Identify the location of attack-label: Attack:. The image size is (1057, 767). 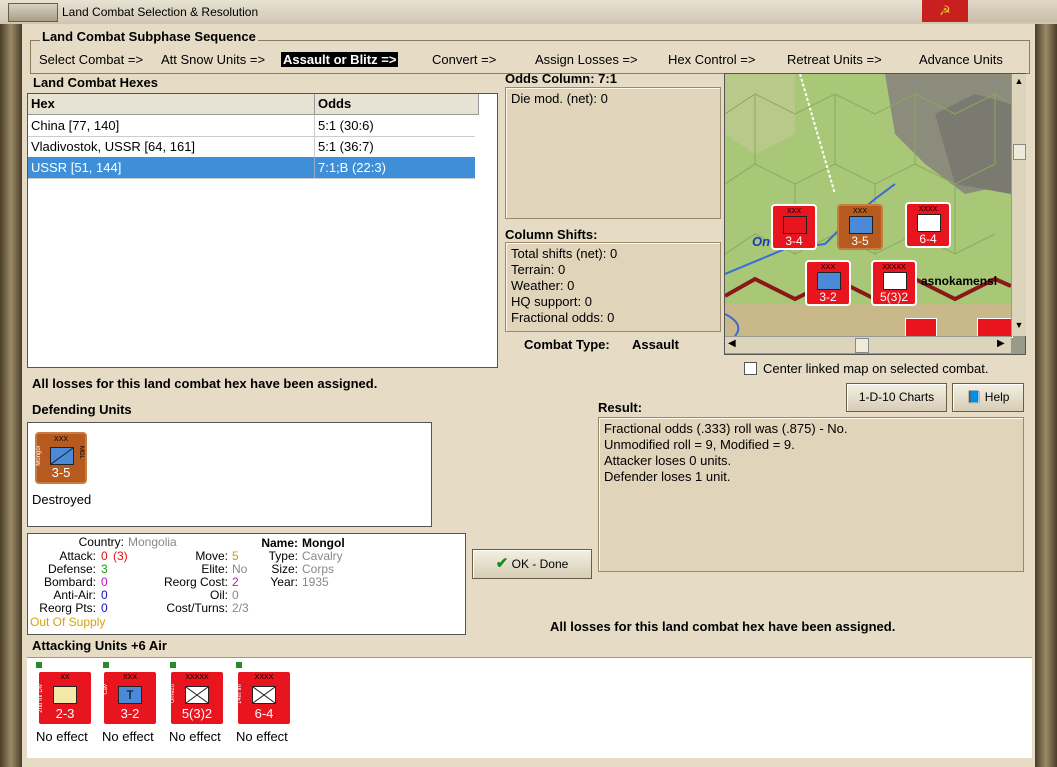
(77, 556).